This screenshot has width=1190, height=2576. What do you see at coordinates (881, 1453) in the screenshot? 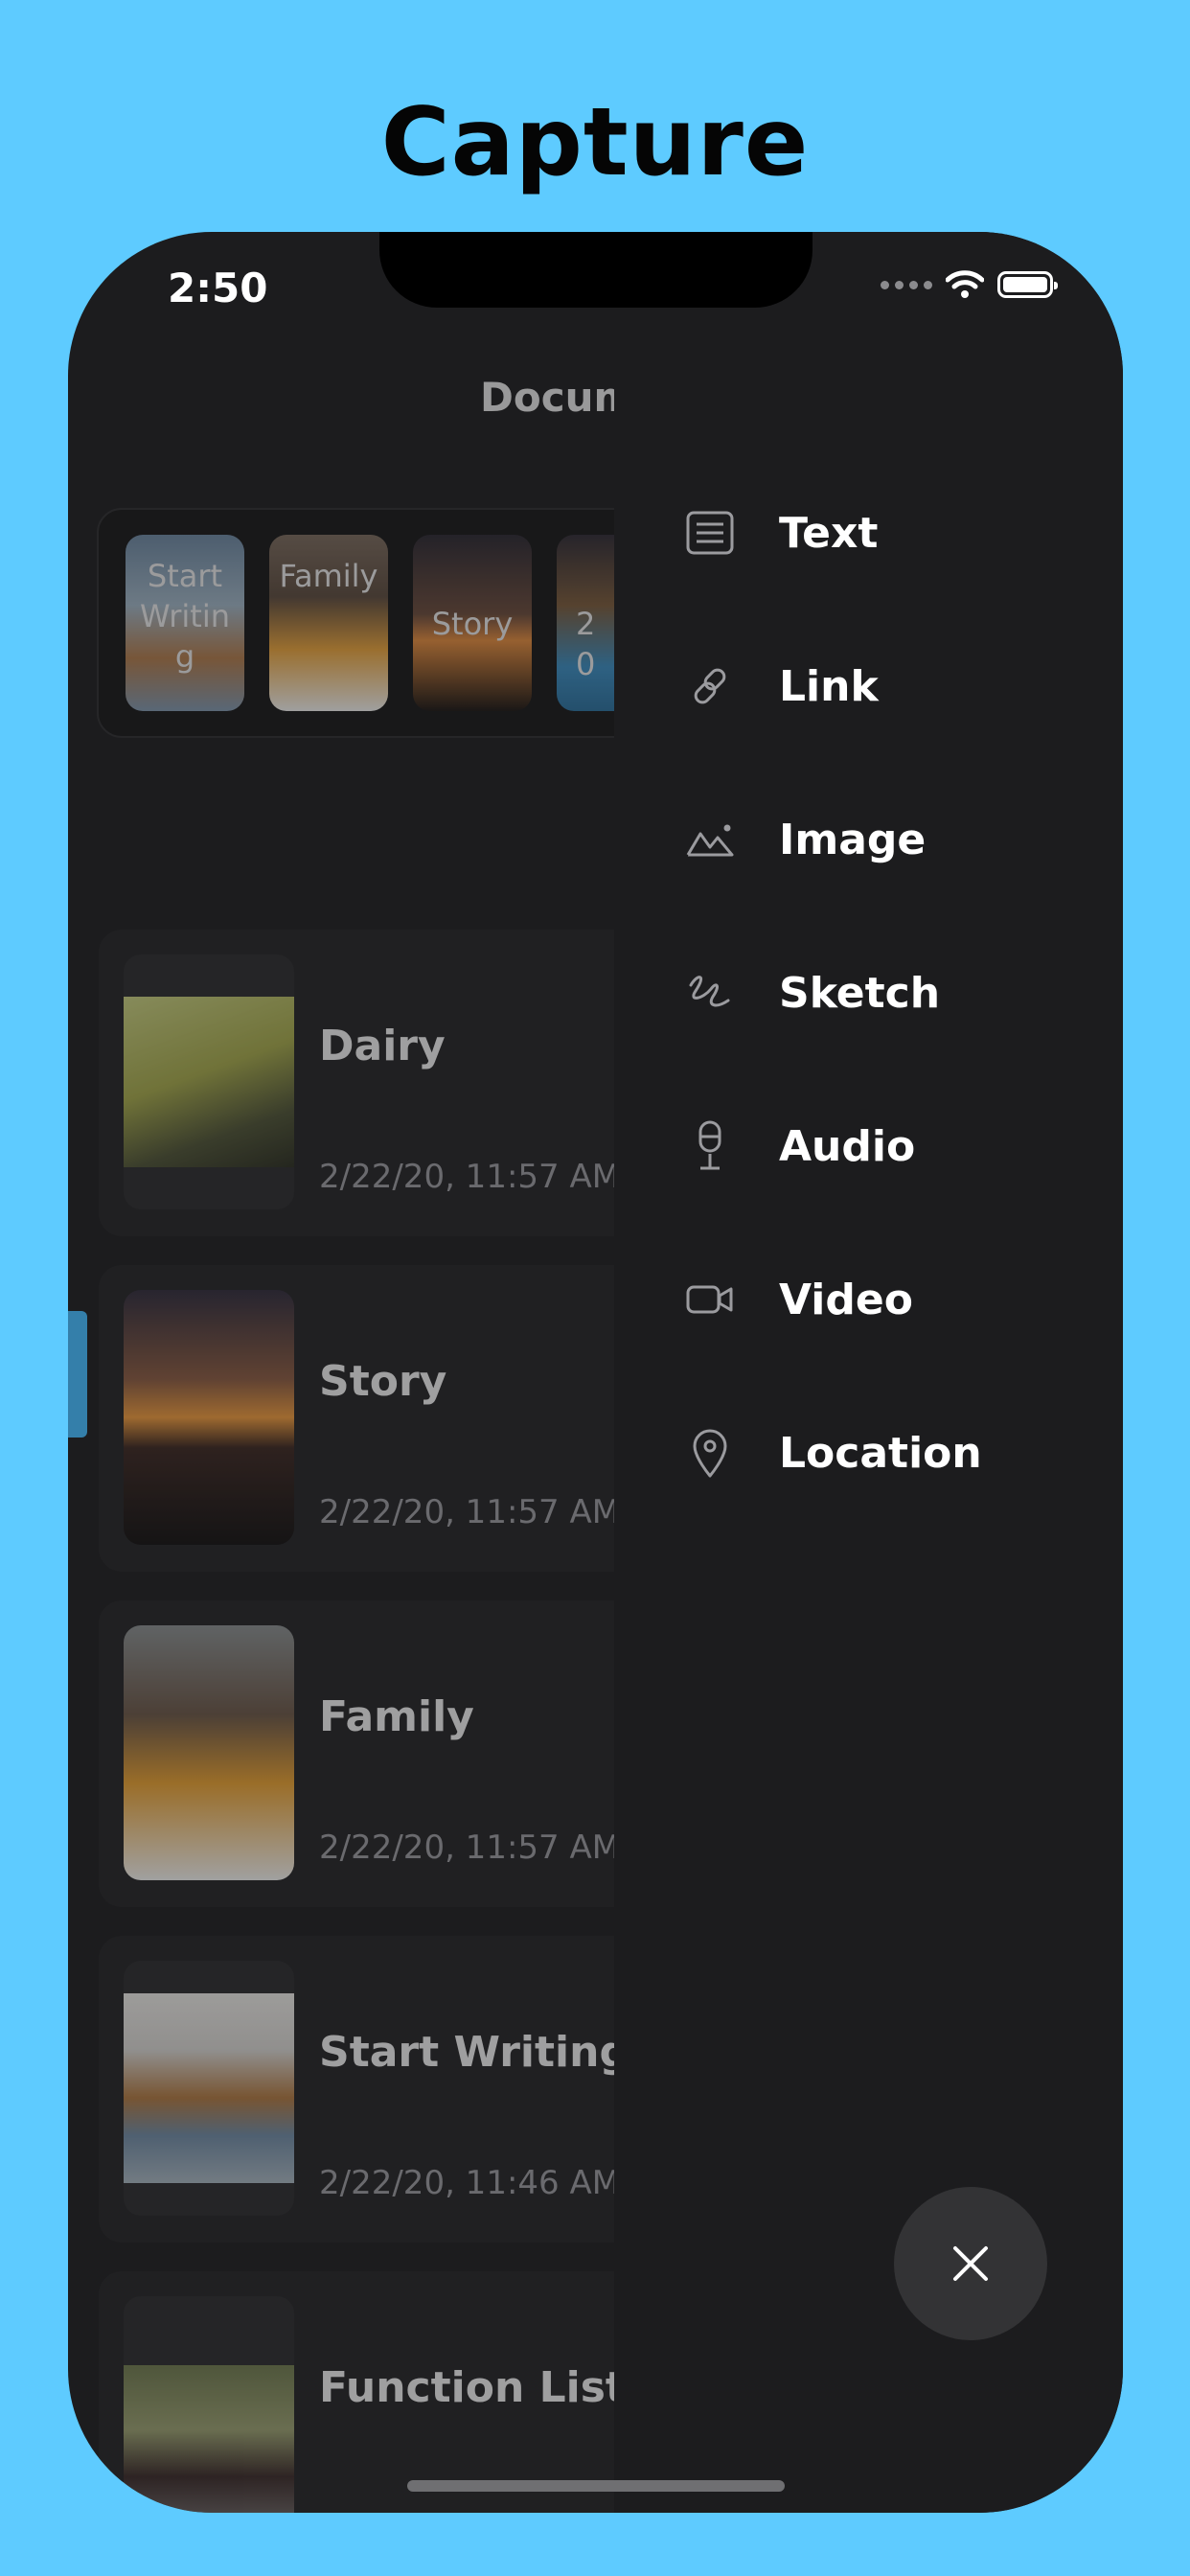
I see `menu-label: Location` at bounding box center [881, 1453].